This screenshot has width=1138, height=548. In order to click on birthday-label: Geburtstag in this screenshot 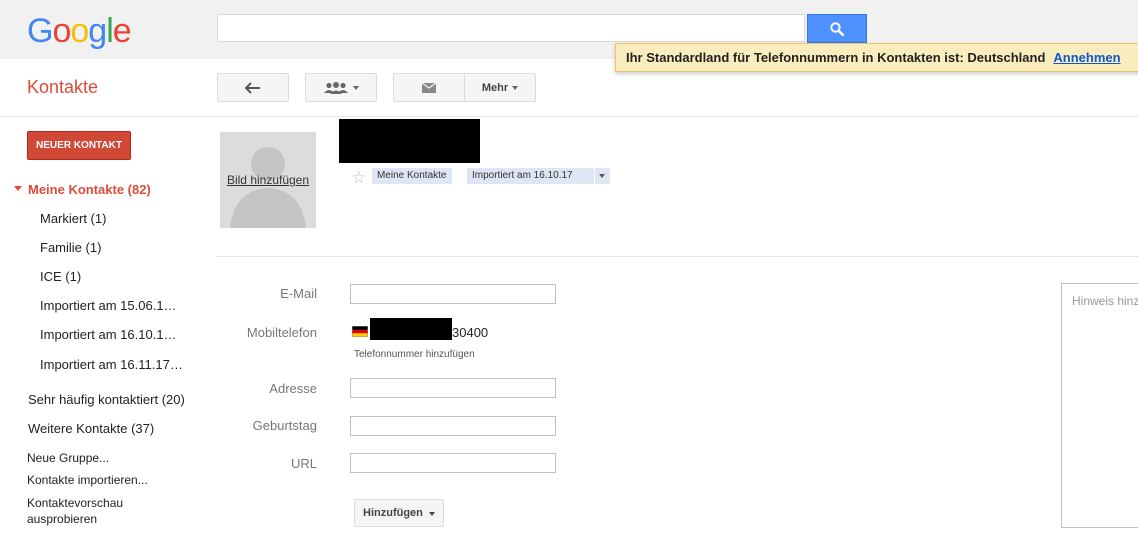, I will do `click(284, 425)`.